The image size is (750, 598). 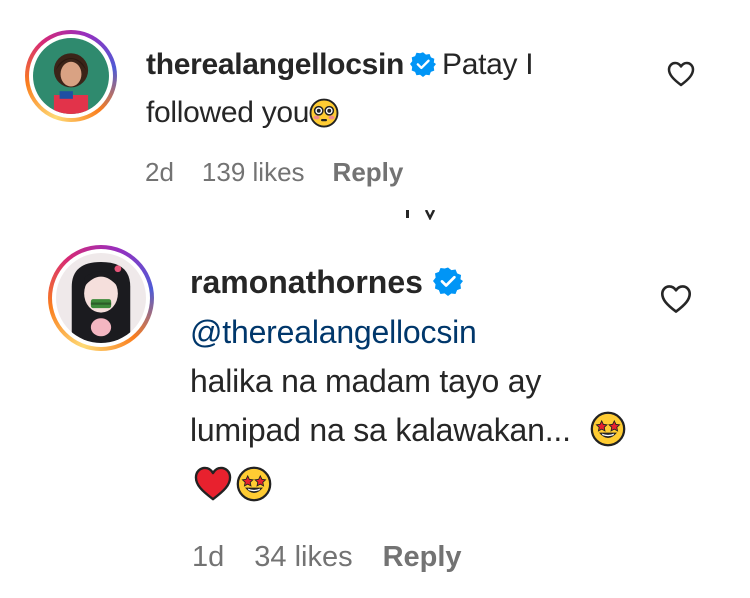 I want to click on comment-username: therealangellocsin, so click(x=275, y=64).